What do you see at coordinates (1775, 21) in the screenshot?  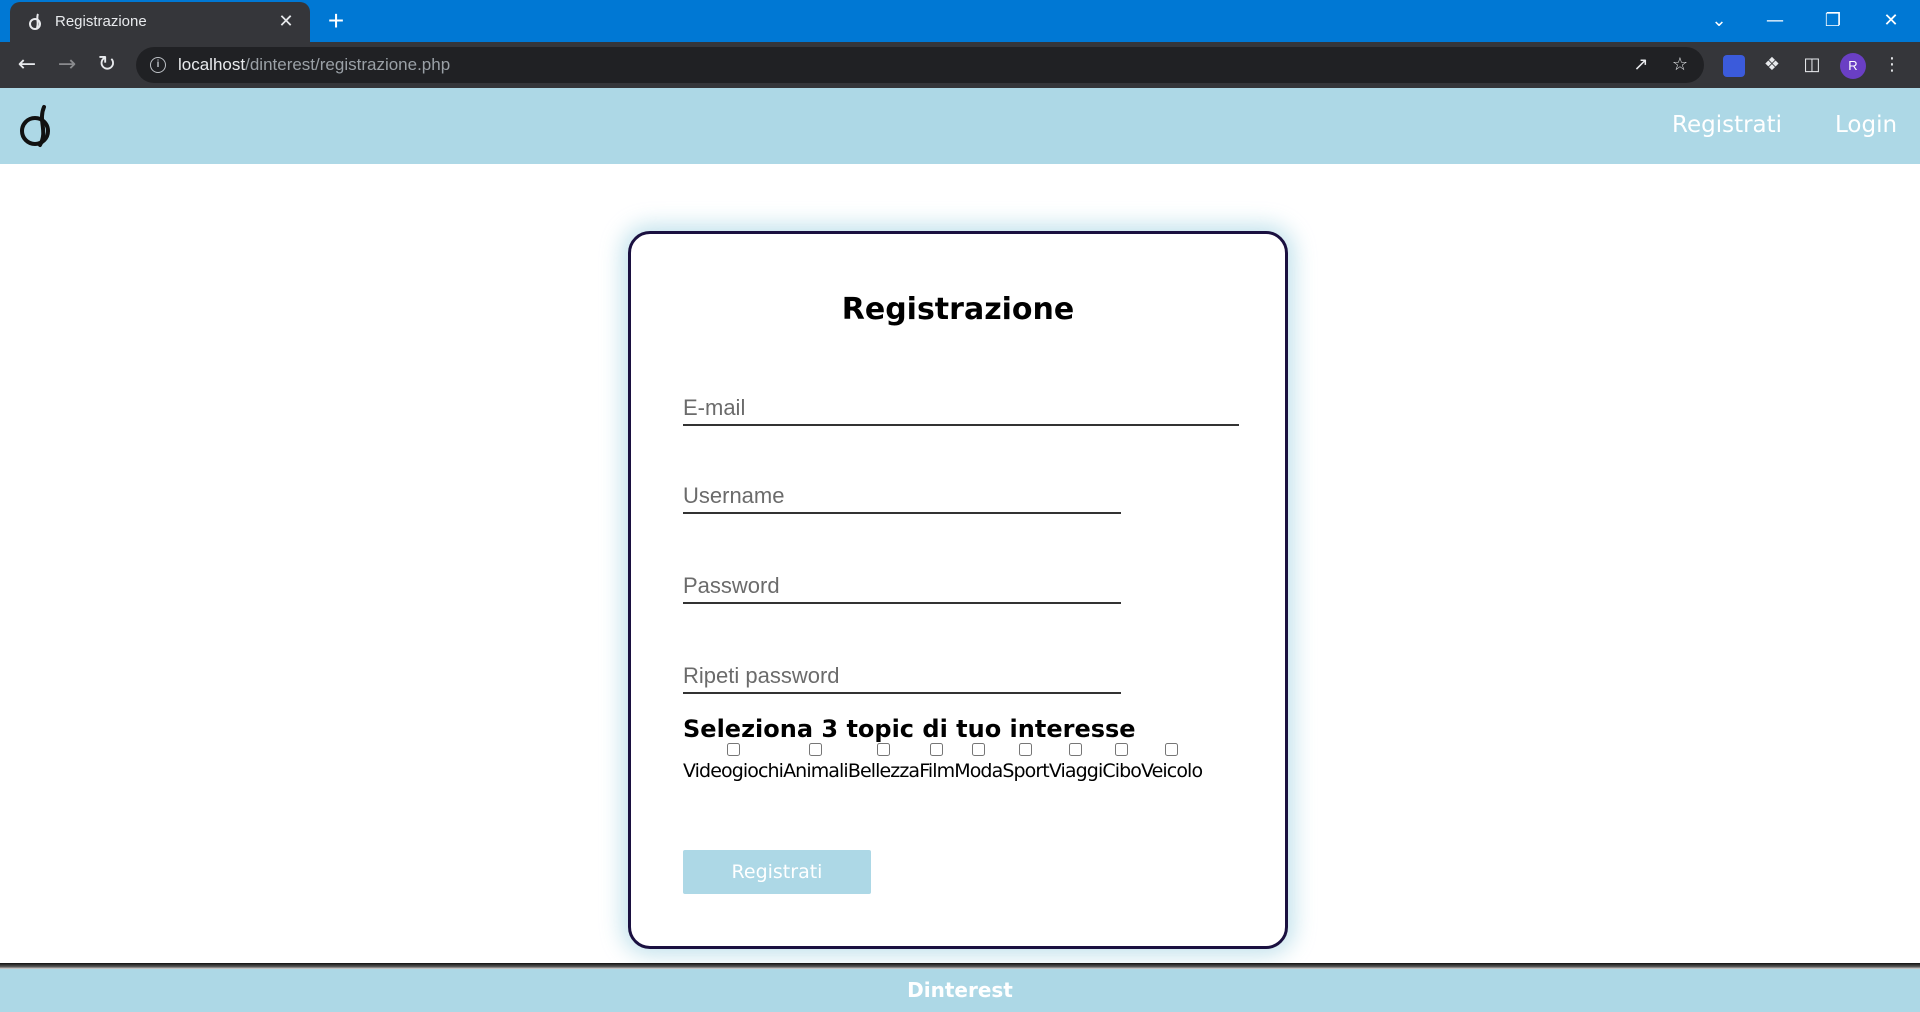 I see `minimize-icon: —` at bounding box center [1775, 21].